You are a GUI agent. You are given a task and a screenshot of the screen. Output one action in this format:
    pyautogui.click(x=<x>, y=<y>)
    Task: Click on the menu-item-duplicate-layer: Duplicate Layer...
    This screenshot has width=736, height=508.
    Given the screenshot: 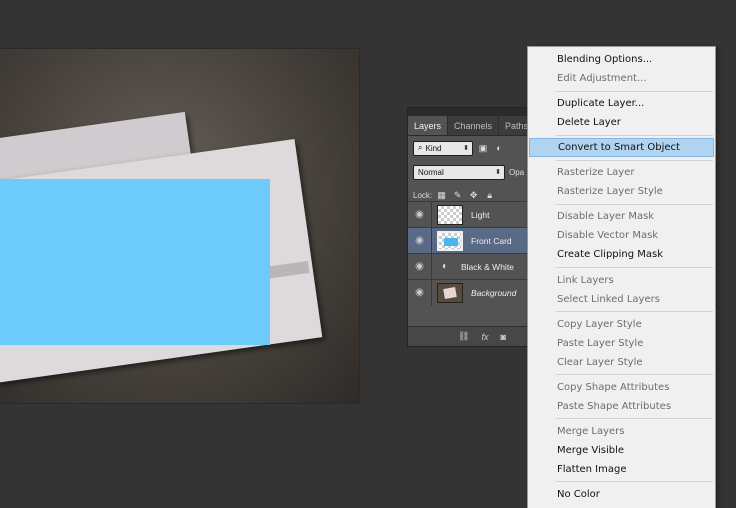 What is the action you would take?
    pyautogui.click(x=621, y=103)
    